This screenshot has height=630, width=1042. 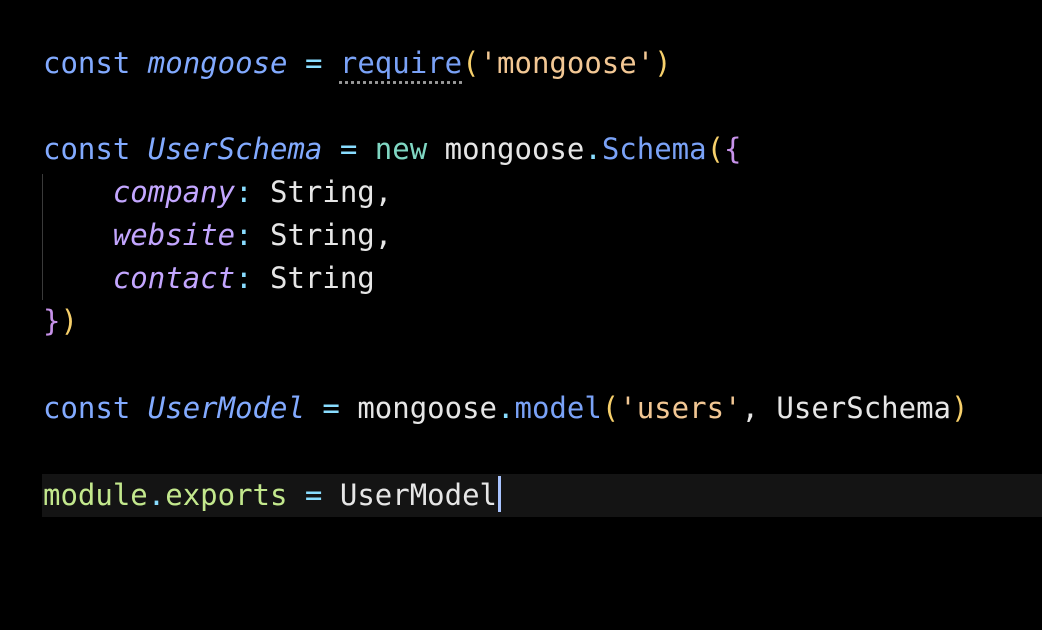 What do you see at coordinates (418, 495) in the screenshot?
I see `value-usermodel: UserModel` at bounding box center [418, 495].